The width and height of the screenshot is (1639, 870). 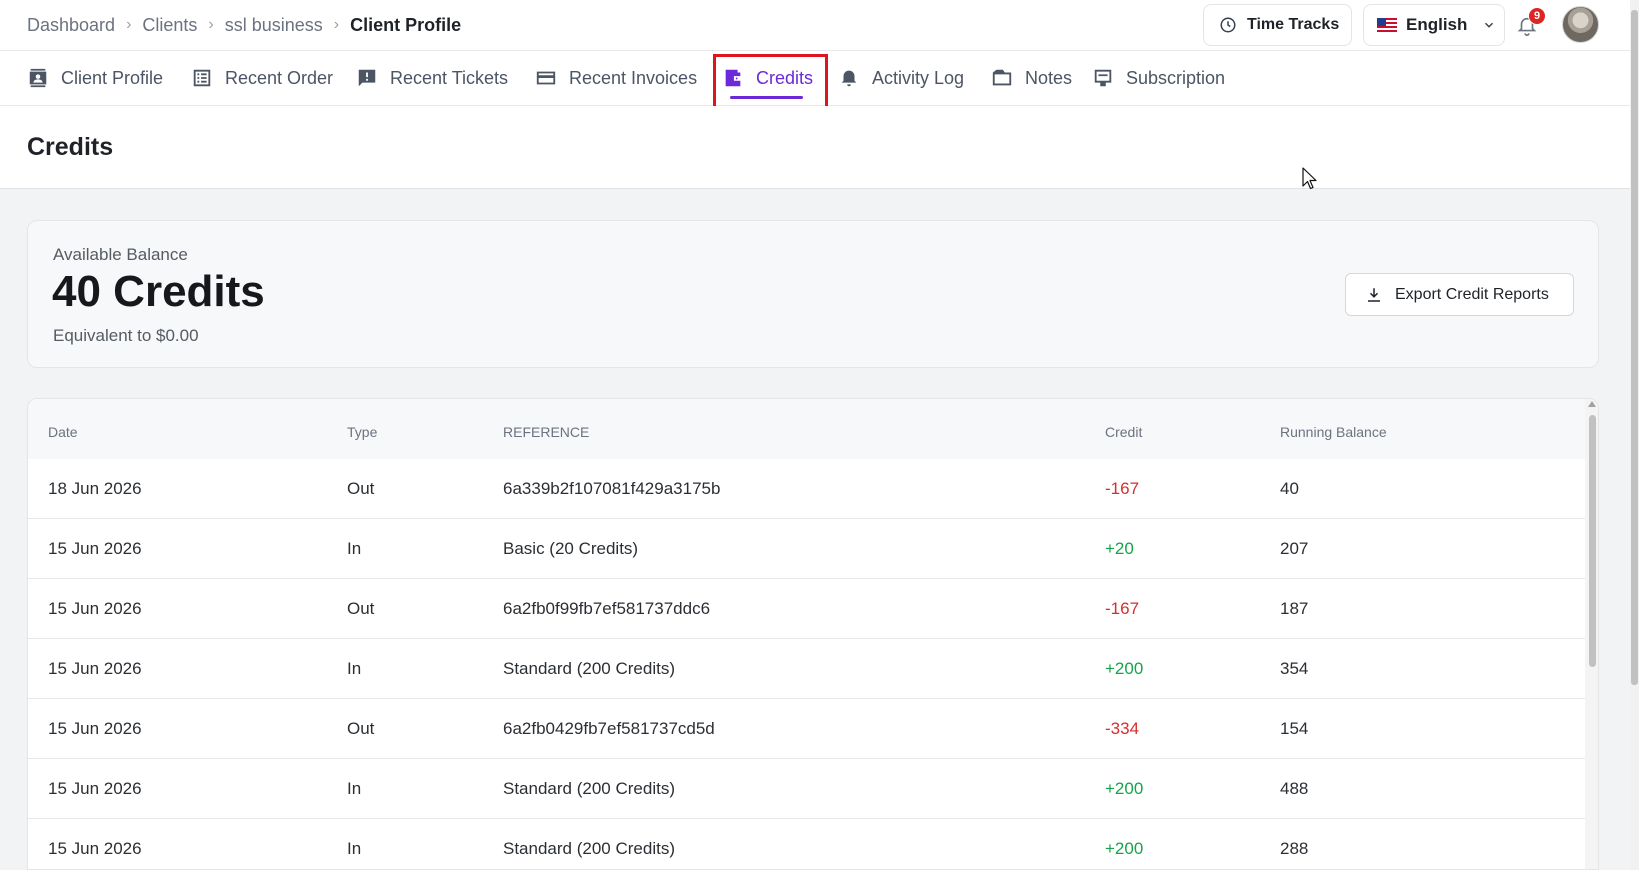 What do you see at coordinates (71, 25) in the screenshot?
I see `breadcrumb-dashboard: Dashboard` at bounding box center [71, 25].